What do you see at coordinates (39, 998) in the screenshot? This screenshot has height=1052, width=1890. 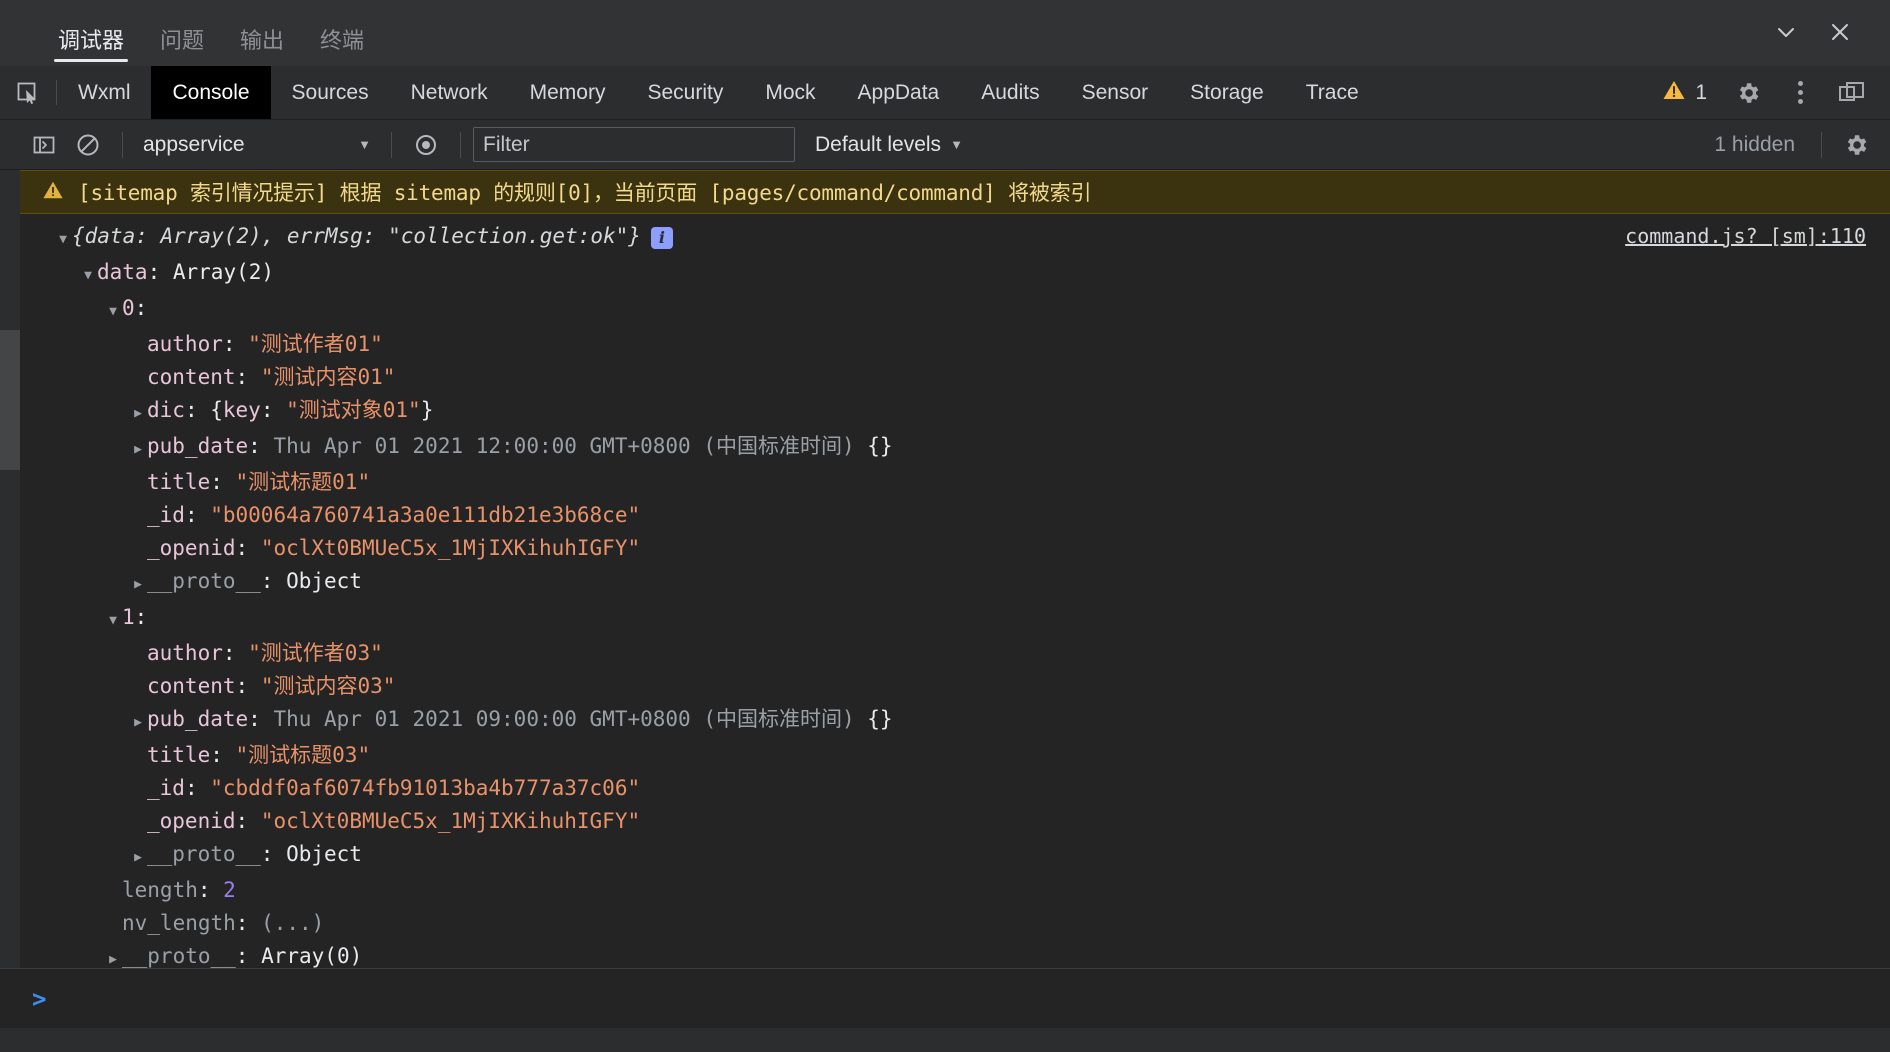 I see `prompt-chevron-icon: >` at bounding box center [39, 998].